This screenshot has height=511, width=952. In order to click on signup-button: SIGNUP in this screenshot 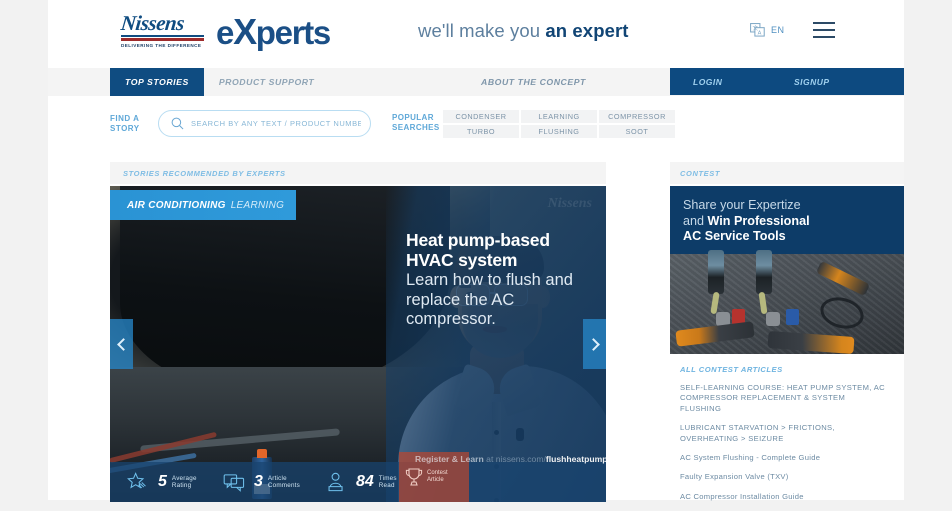, I will do `click(812, 82)`.